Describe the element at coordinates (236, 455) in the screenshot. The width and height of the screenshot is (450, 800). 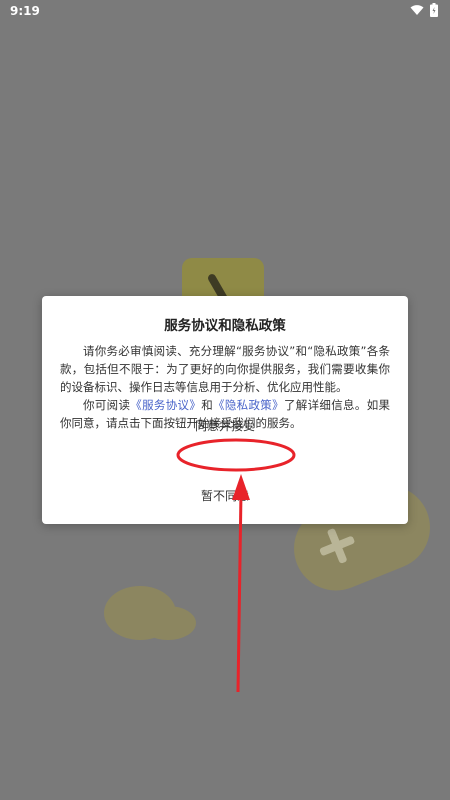
I see `annotation-ellipse` at that location.